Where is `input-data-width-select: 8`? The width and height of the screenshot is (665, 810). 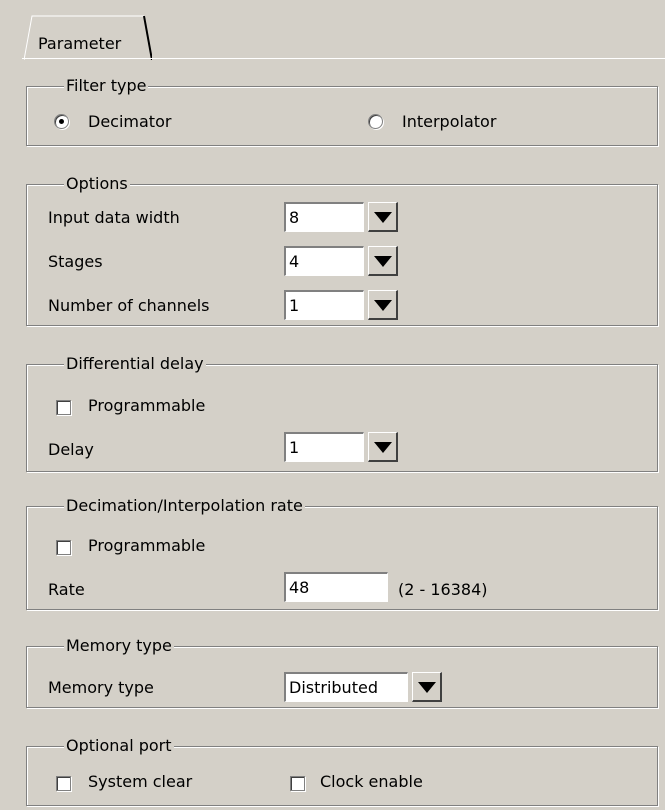
input-data-width-select: 8 is located at coordinates (324, 217).